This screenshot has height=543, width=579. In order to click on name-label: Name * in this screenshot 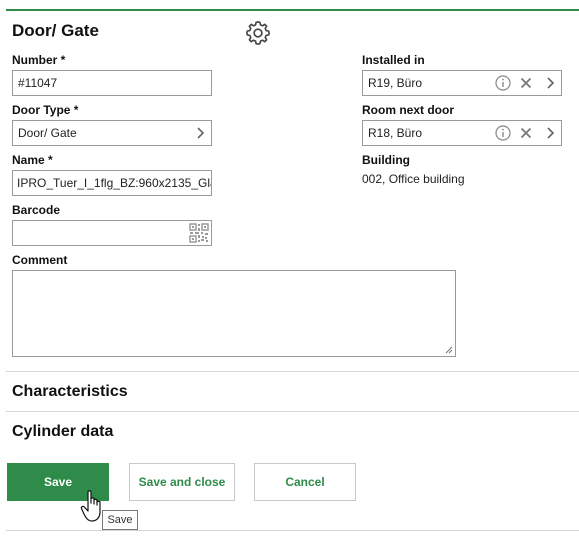, I will do `click(32, 160)`.